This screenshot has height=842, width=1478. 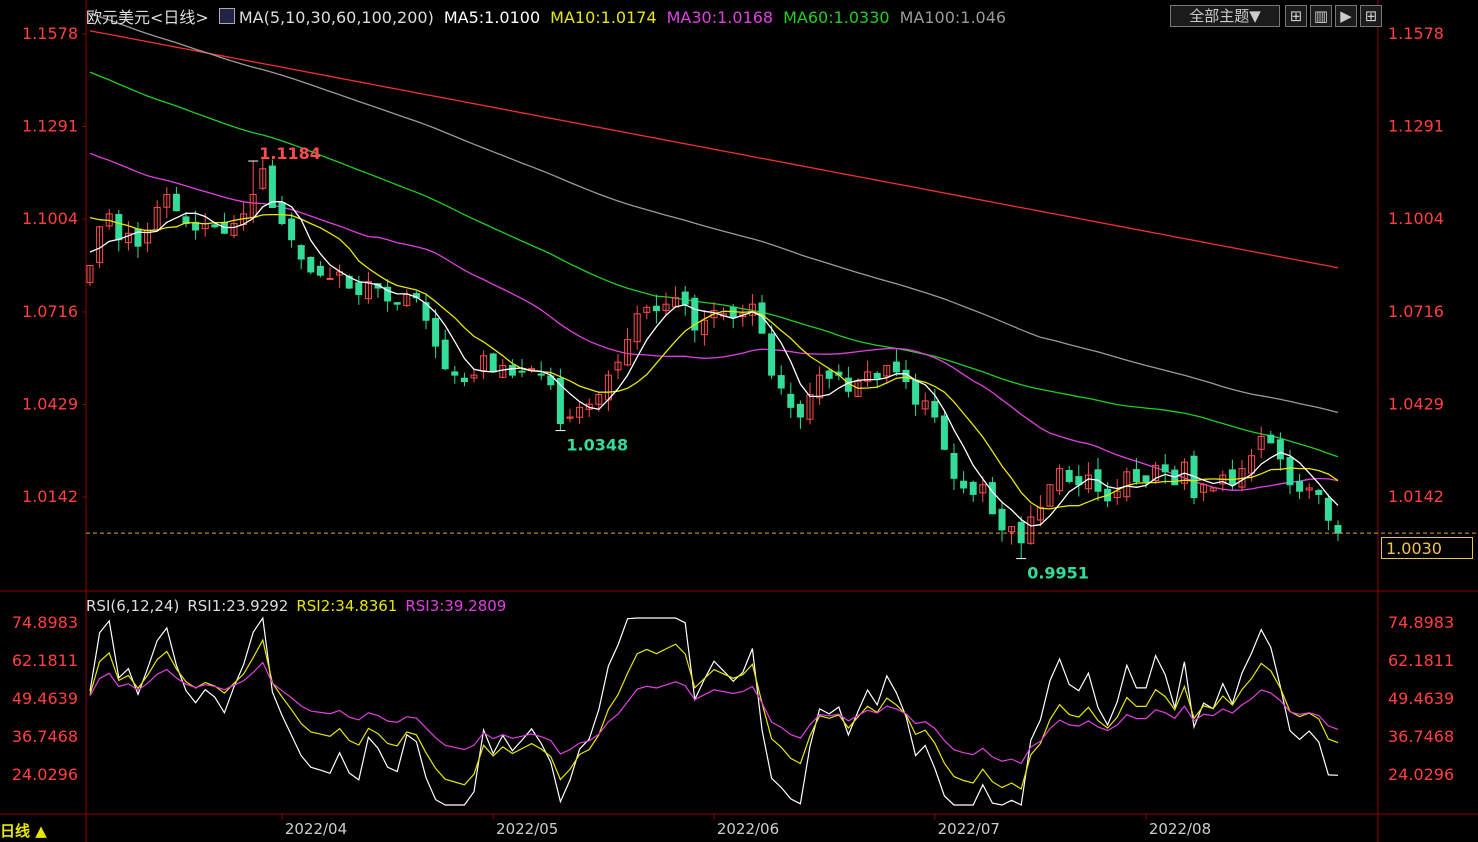 I want to click on x-tick-label: 2022/08, so click(x=1180, y=829).